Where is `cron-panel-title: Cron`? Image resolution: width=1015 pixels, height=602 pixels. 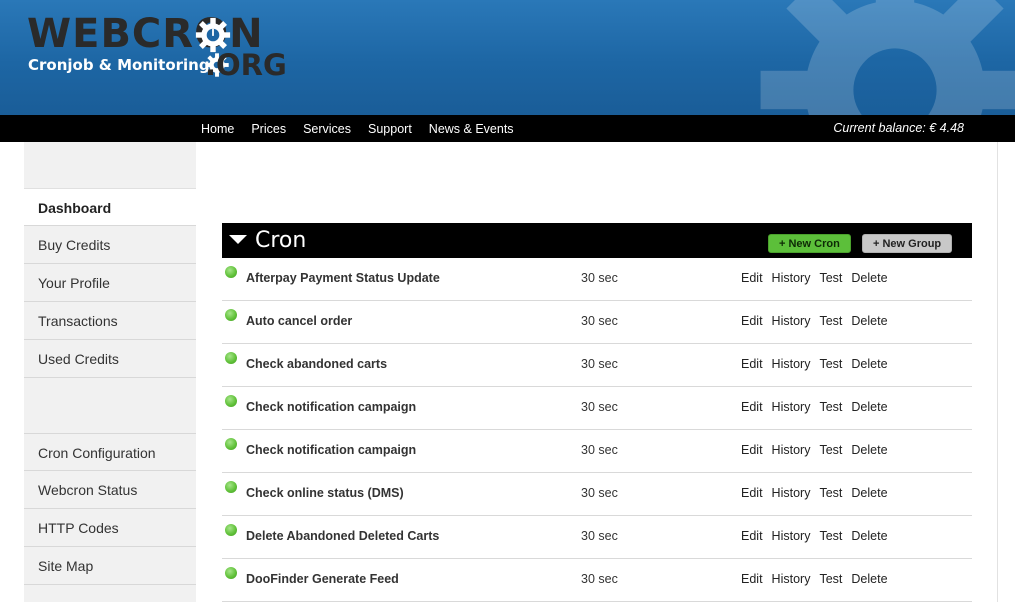 cron-panel-title: Cron is located at coordinates (281, 240).